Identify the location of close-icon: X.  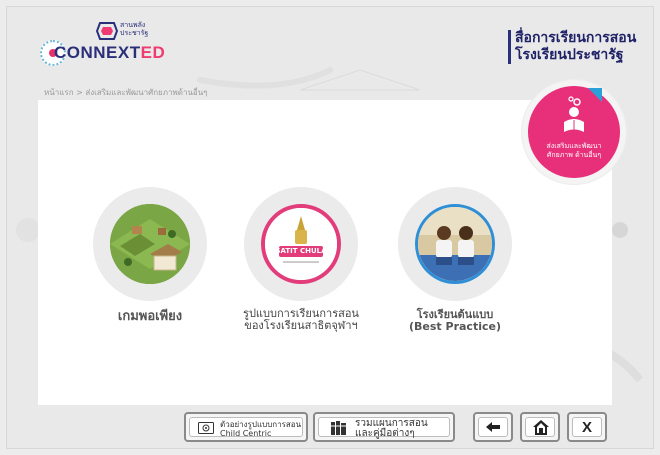
(586, 427).